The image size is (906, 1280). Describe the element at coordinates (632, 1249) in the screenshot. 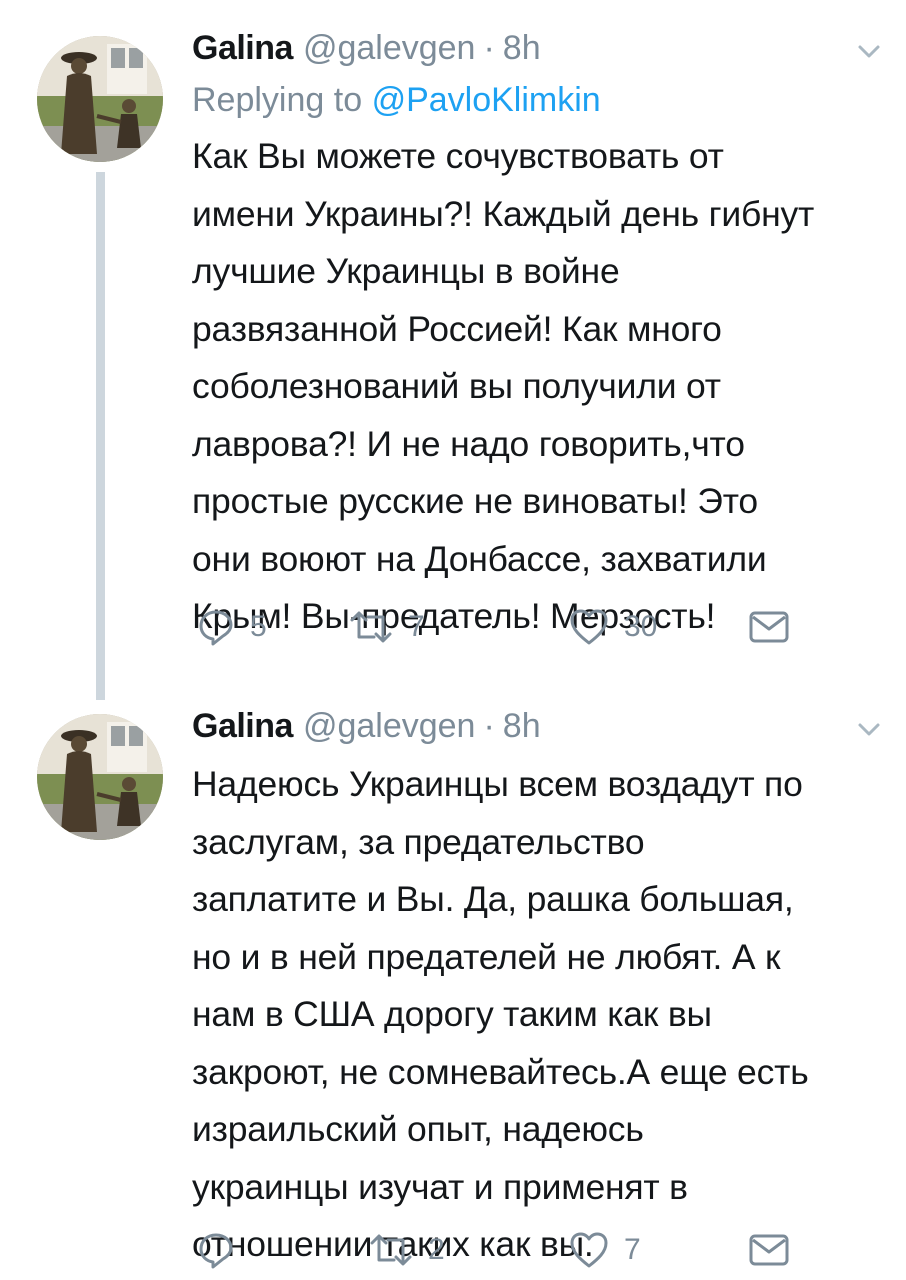

I see `like-count: 7` at that location.